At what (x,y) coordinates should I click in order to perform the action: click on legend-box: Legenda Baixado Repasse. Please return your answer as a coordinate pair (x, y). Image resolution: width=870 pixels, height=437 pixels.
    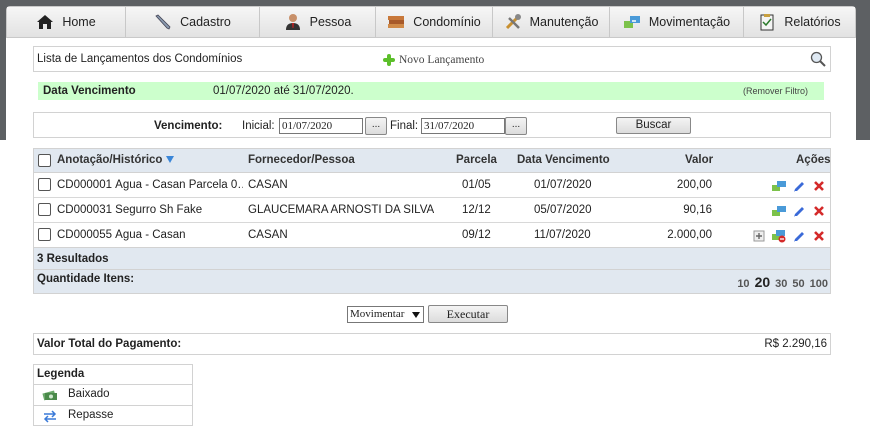
    Looking at the image, I should click on (113, 395).